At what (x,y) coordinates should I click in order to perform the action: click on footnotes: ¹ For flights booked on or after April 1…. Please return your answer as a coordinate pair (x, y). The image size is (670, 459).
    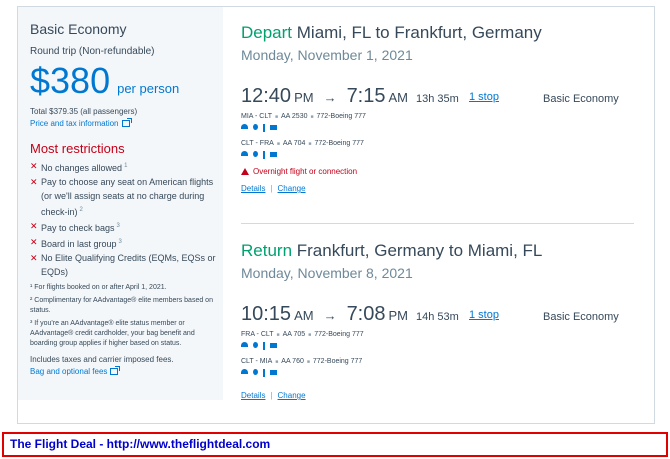
    Looking at the image, I should click on (126, 316).